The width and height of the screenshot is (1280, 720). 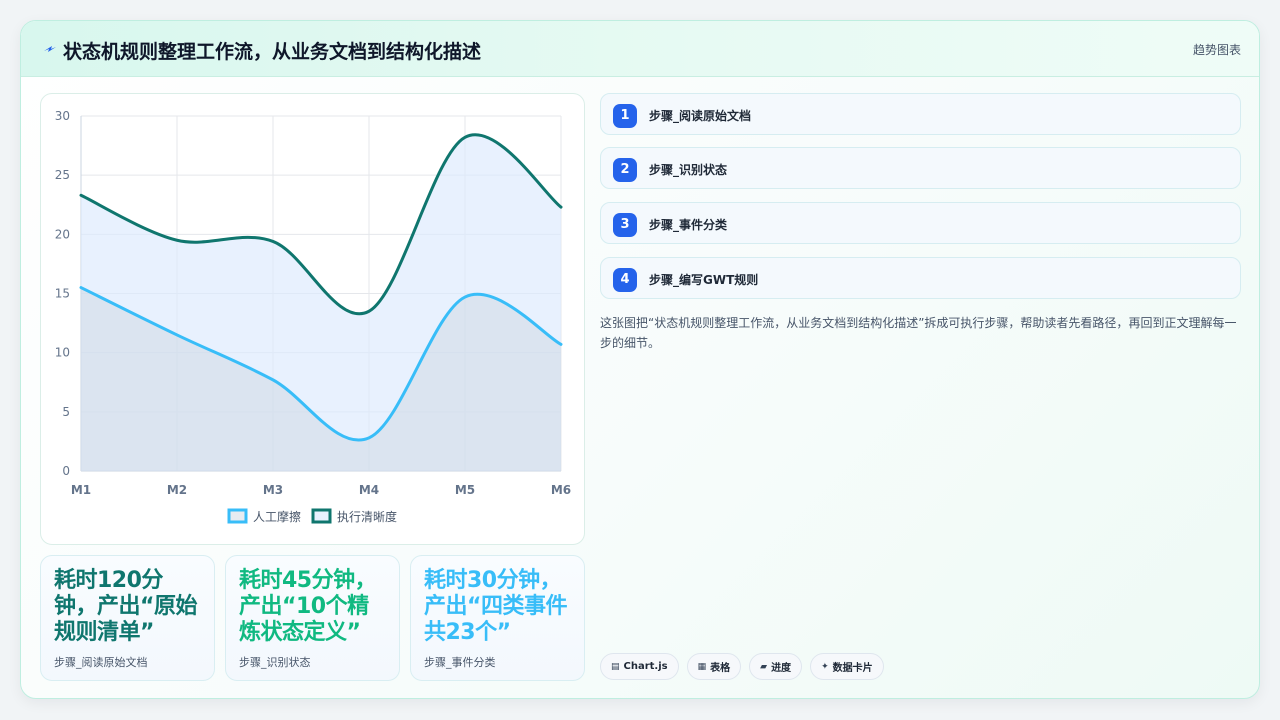 What do you see at coordinates (177, 490) in the screenshot?
I see `x-tick-label: M2` at bounding box center [177, 490].